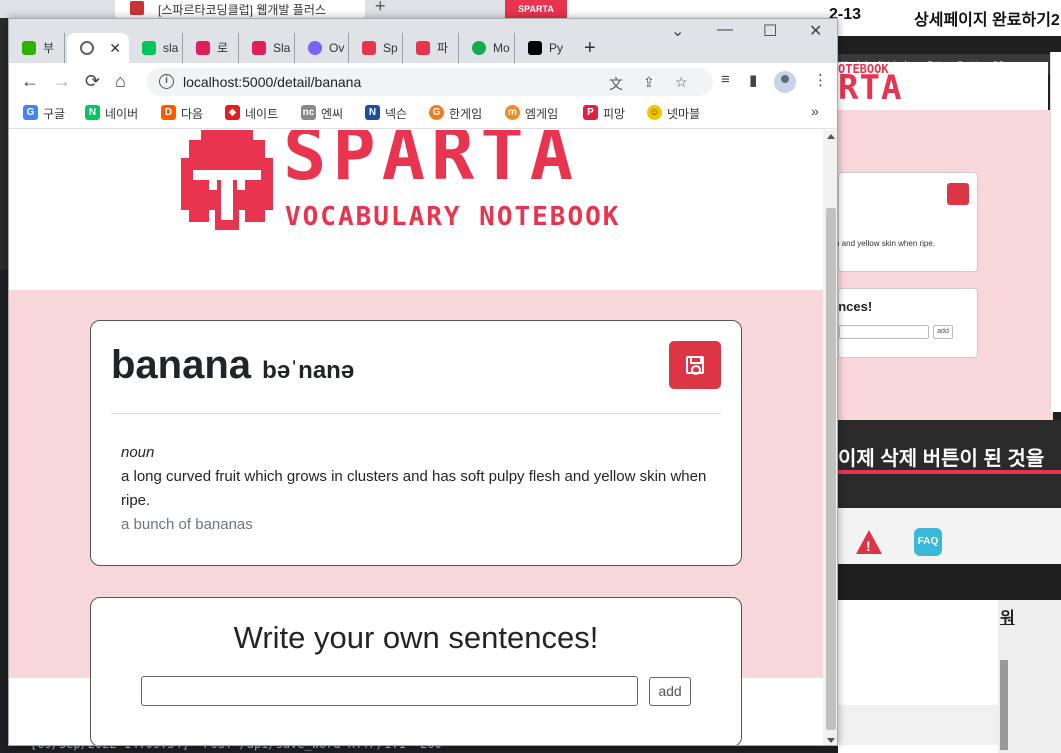 The height and width of the screenshot is (753, 1061). I want to click on tab-8-favicon, so click(423, 48).